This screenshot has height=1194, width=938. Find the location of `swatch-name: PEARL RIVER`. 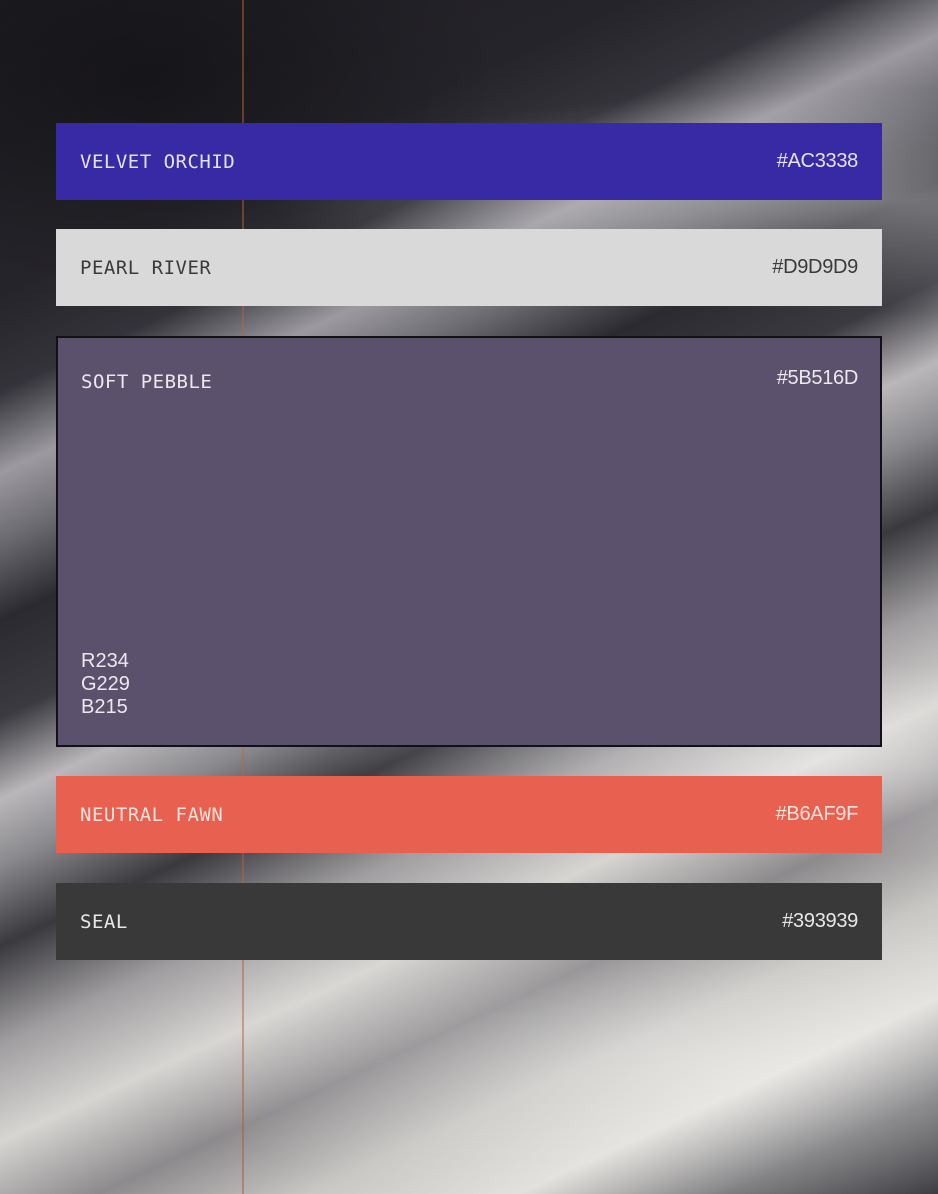

swatch-name: PEARL RIVER is located at coordinates (146, 267).